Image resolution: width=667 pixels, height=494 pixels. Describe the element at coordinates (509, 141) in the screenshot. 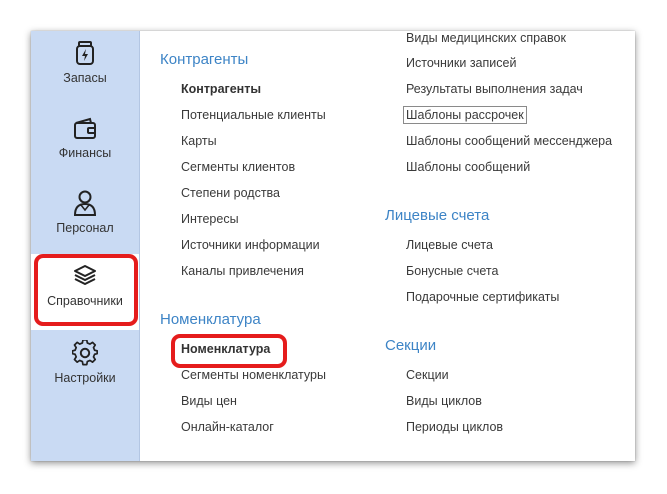

I see `link-messenger-templates: Шаблоны сообщений мессенджера` at that location.